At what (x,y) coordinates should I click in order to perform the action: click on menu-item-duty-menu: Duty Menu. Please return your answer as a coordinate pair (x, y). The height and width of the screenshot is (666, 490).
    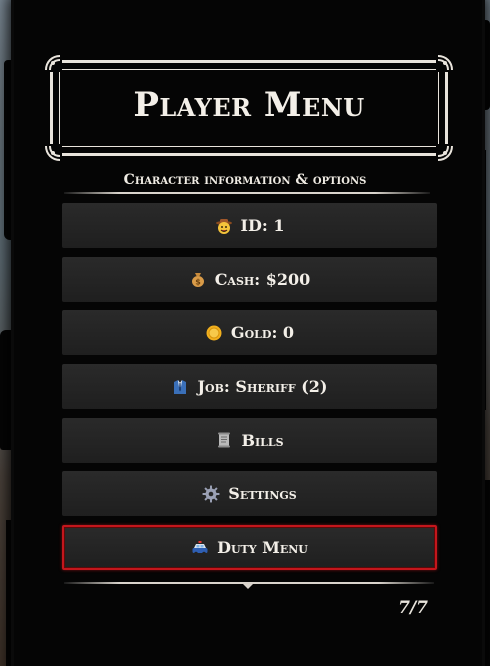
    Looking at the image, I should click on (249, 548).